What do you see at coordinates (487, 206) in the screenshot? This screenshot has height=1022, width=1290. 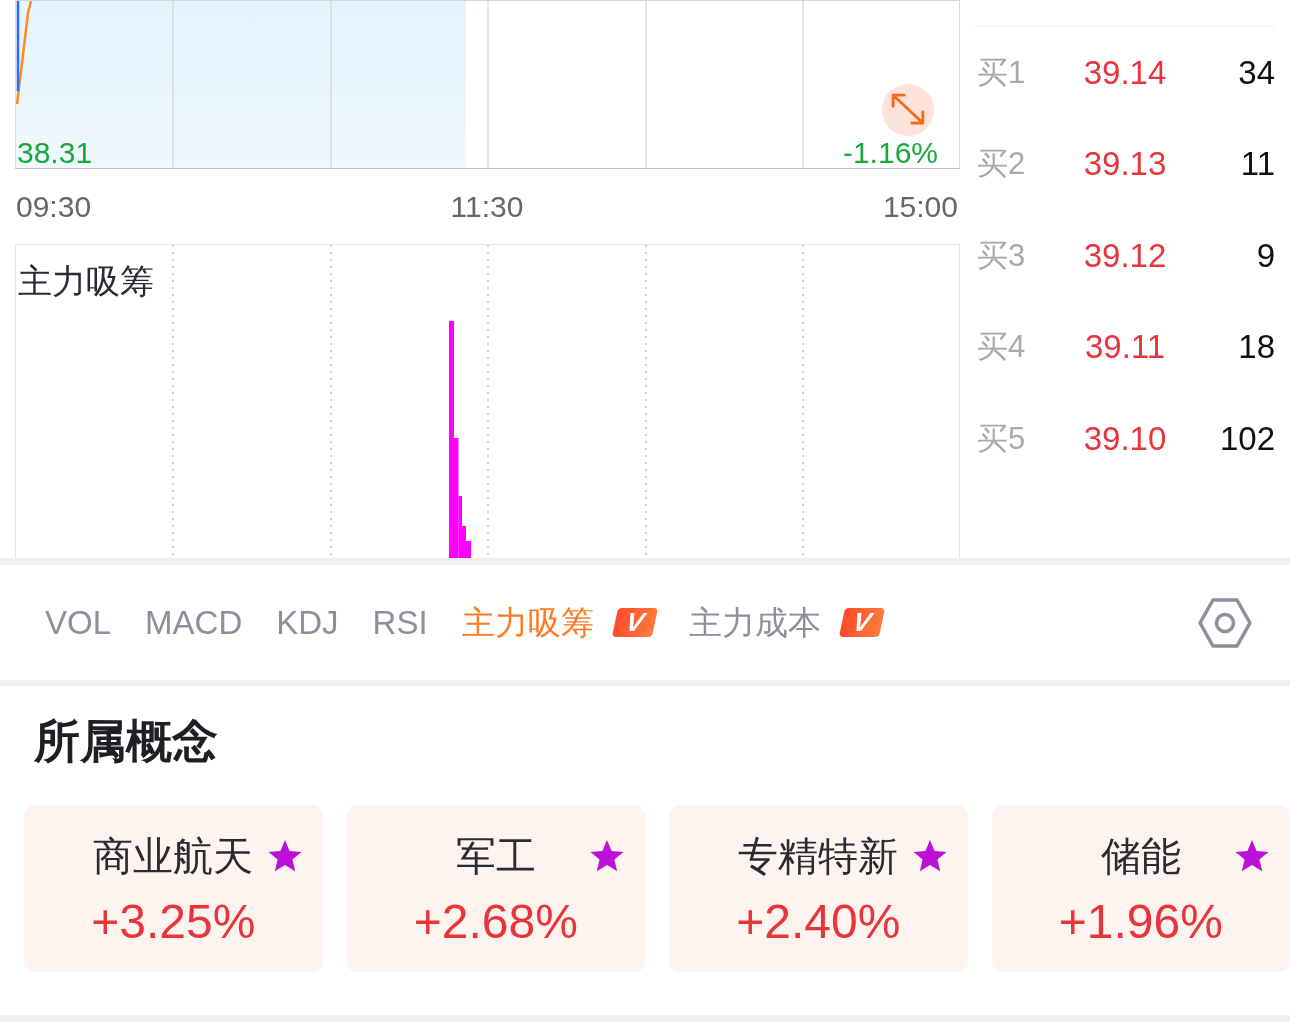 I see `time-label: 11:30` at bounding box center [487, 206].